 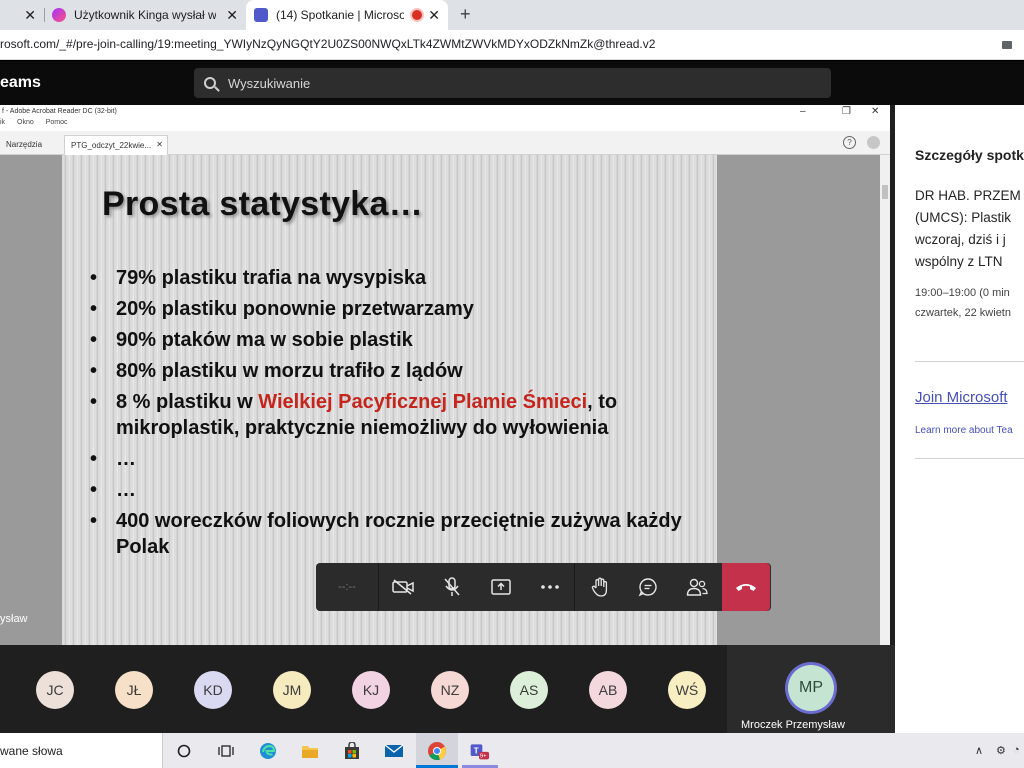 I want to click on hang-up-icon, so click(x=745, y=587).